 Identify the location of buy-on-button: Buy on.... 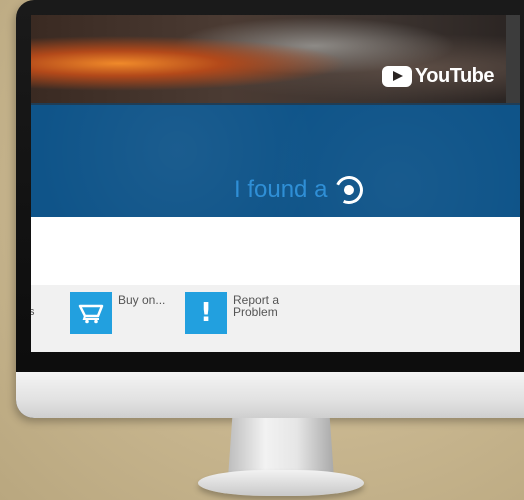
(129, 313).